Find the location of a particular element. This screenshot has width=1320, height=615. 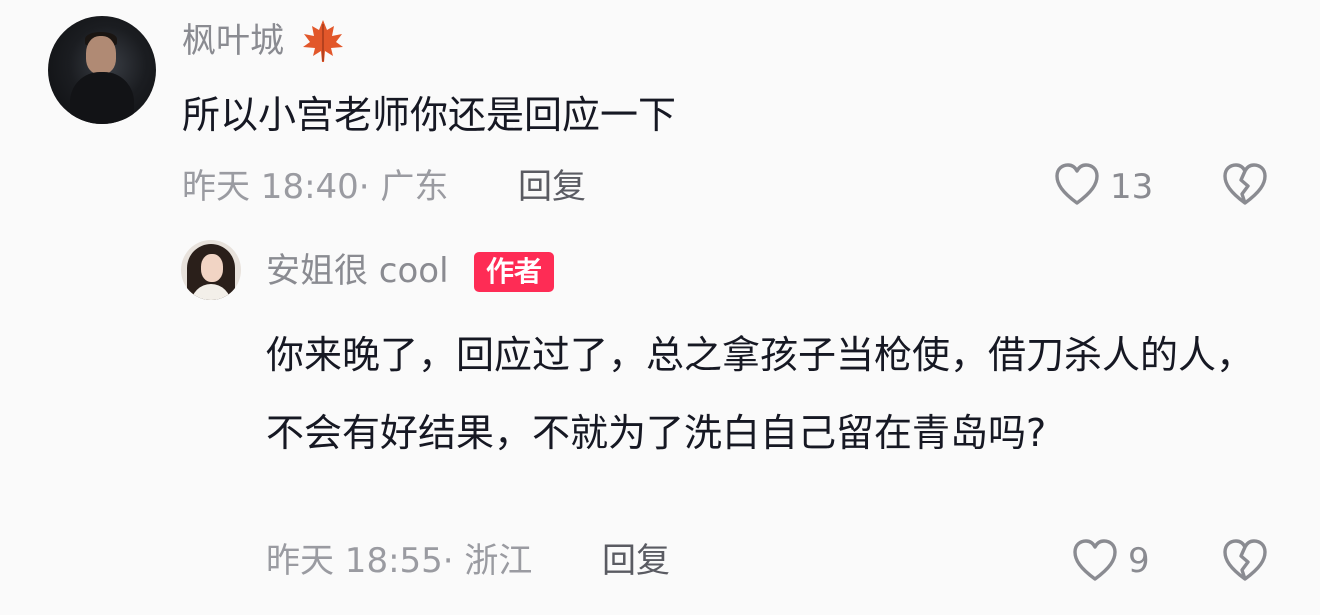

reply-username: 安姐很 cool is located at coordinates (357, 271).